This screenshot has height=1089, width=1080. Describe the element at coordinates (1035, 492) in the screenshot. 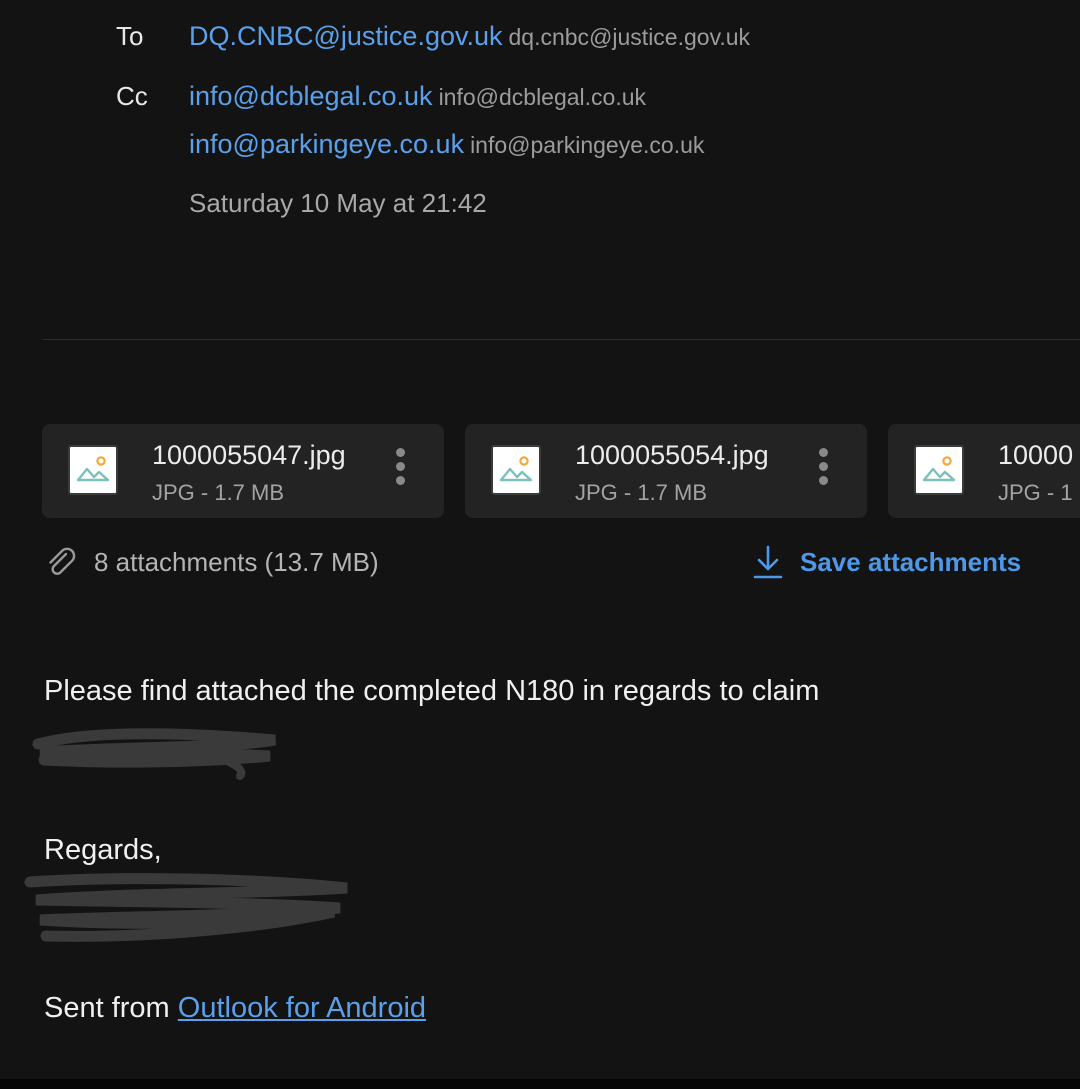

I see `attachment-meta: JPG - 1` at that location.